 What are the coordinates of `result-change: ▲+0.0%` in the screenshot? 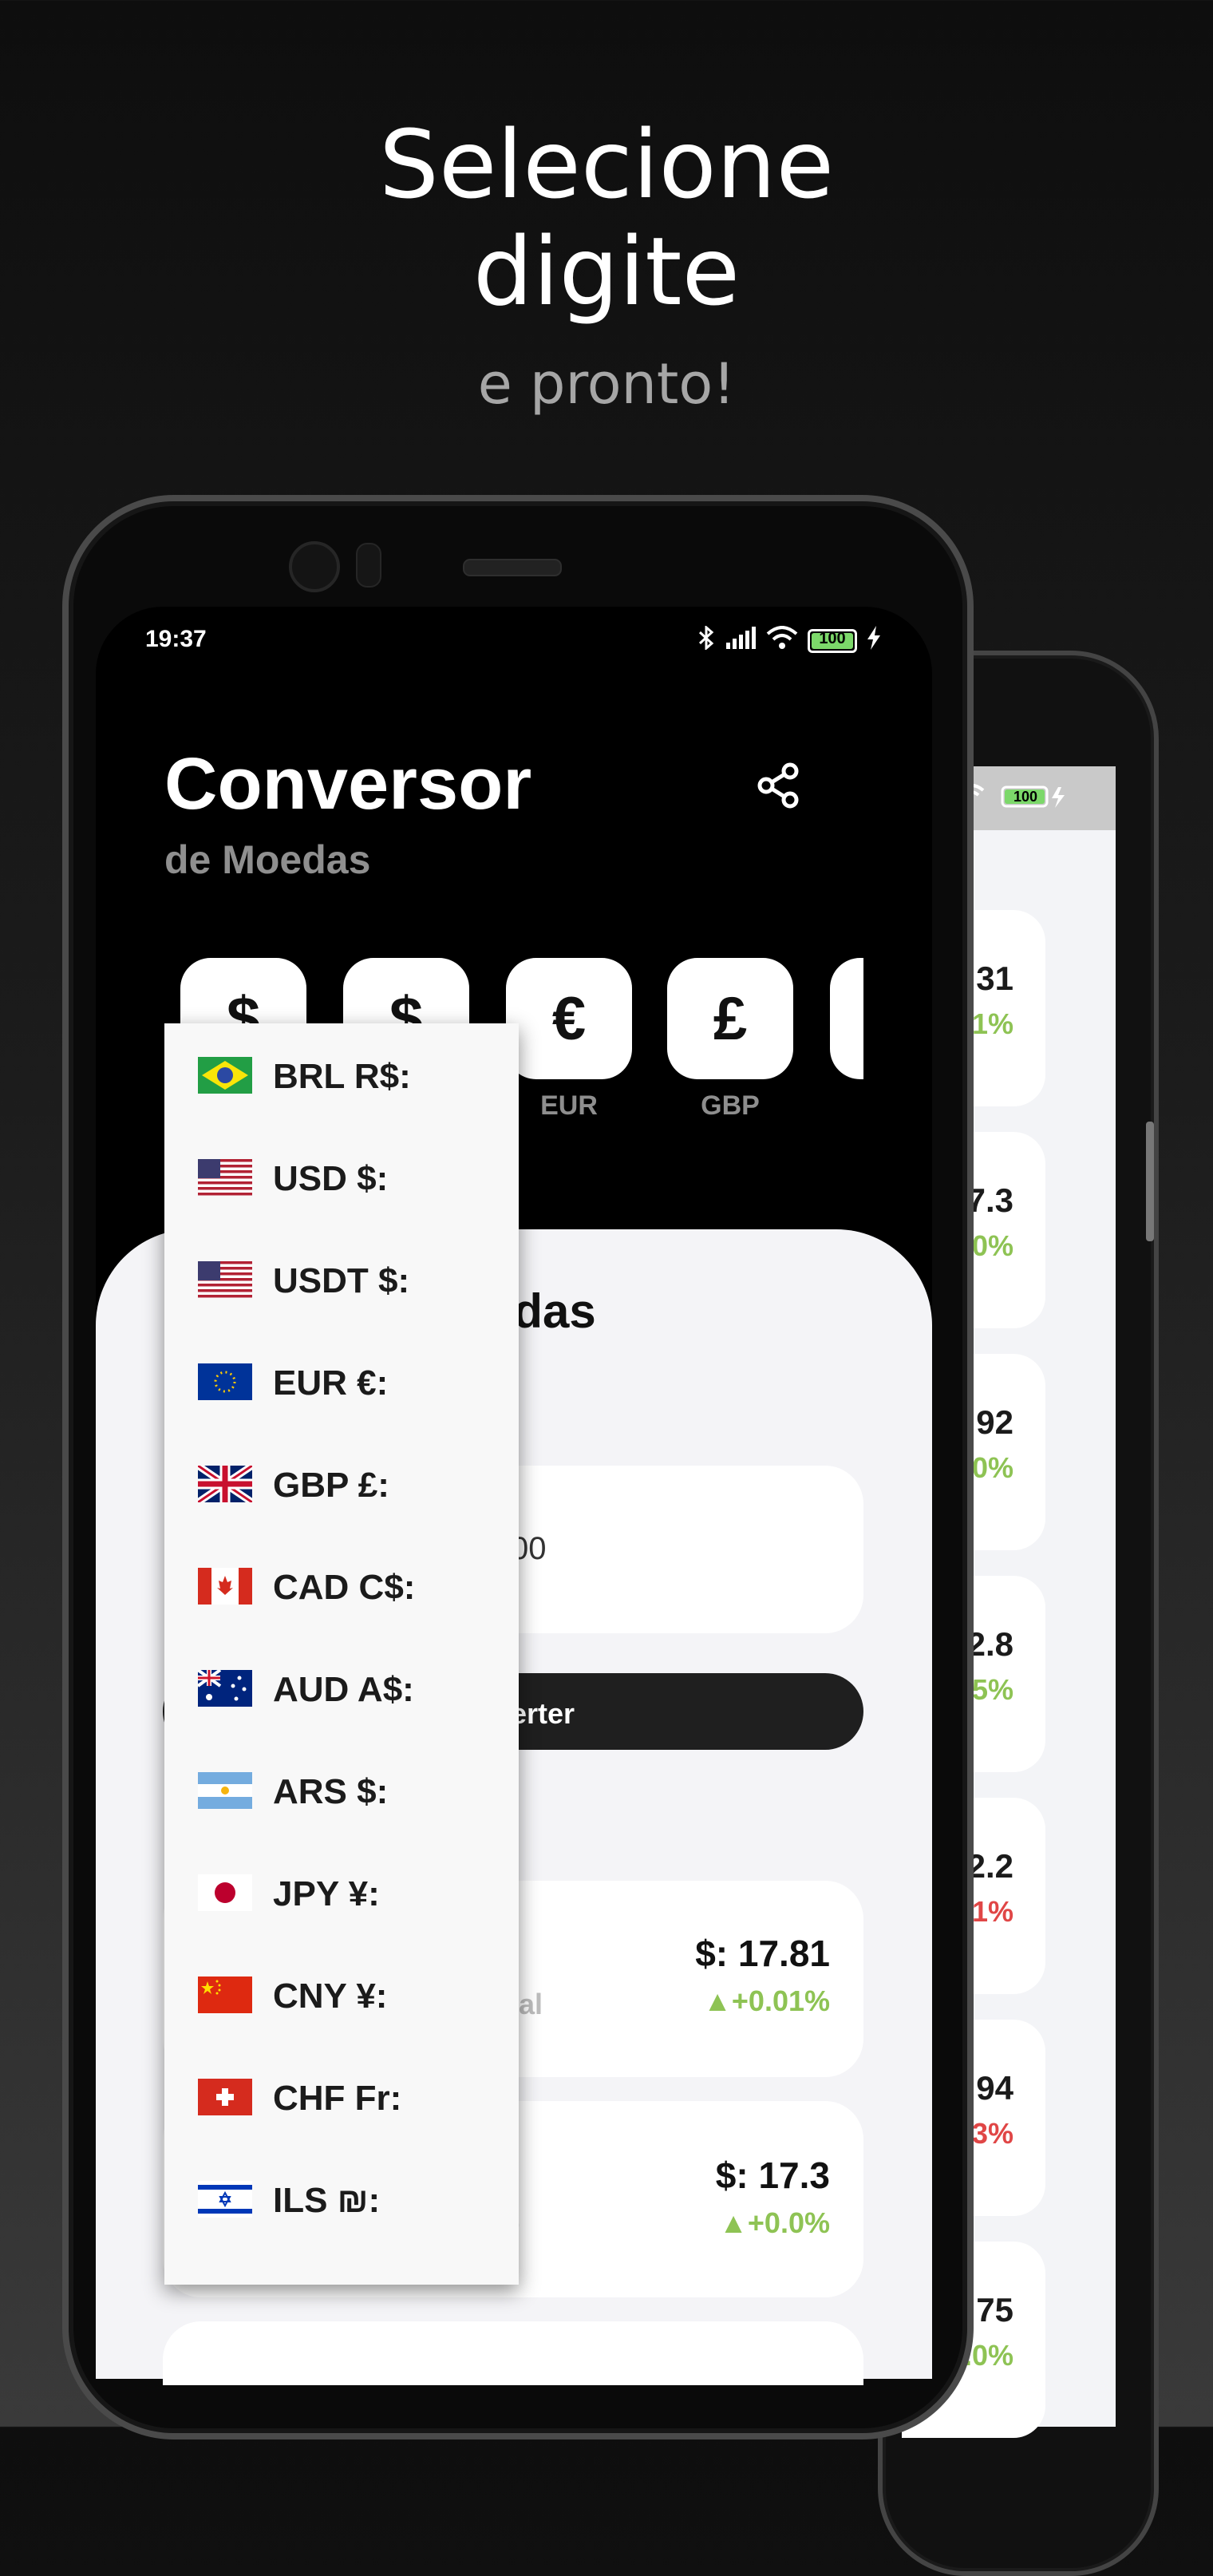 It's located at (774, 2222).